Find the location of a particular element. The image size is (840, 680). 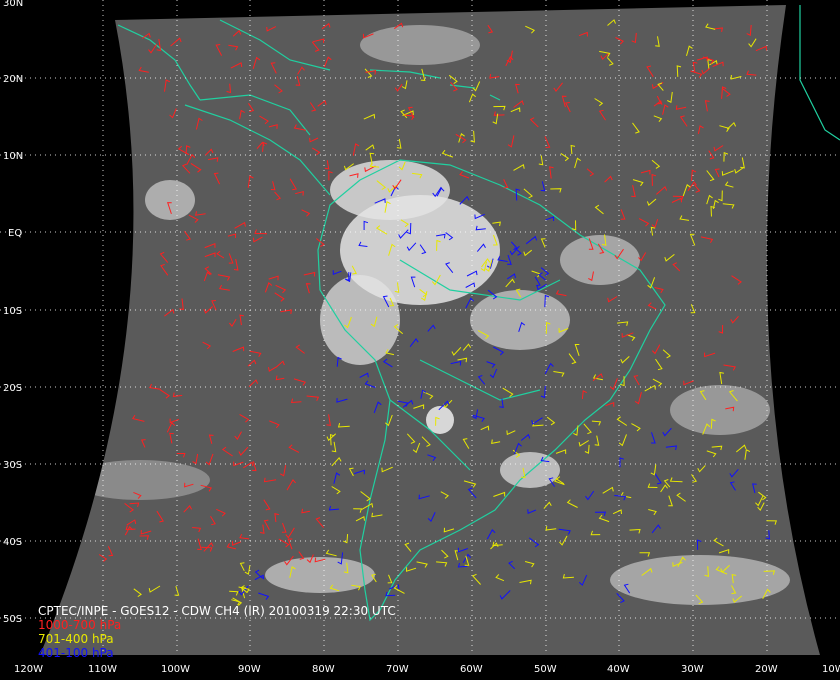

lon-label: 40W is located at coordinates (618, 669).